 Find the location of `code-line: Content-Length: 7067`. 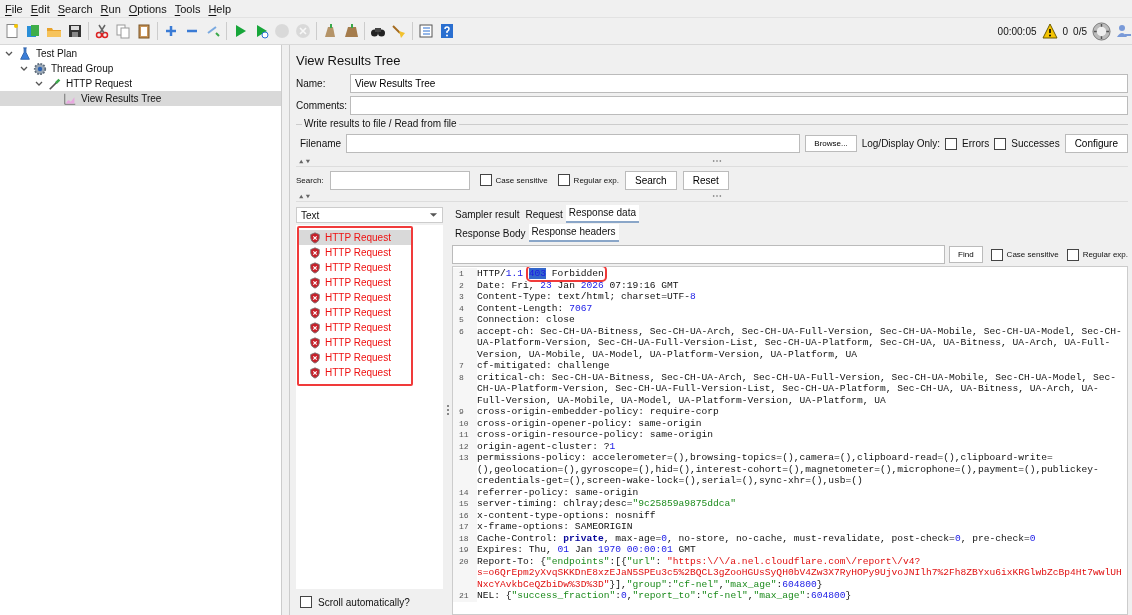

code-line: Content-Length: 7067 is located at coordinates (535, 308).